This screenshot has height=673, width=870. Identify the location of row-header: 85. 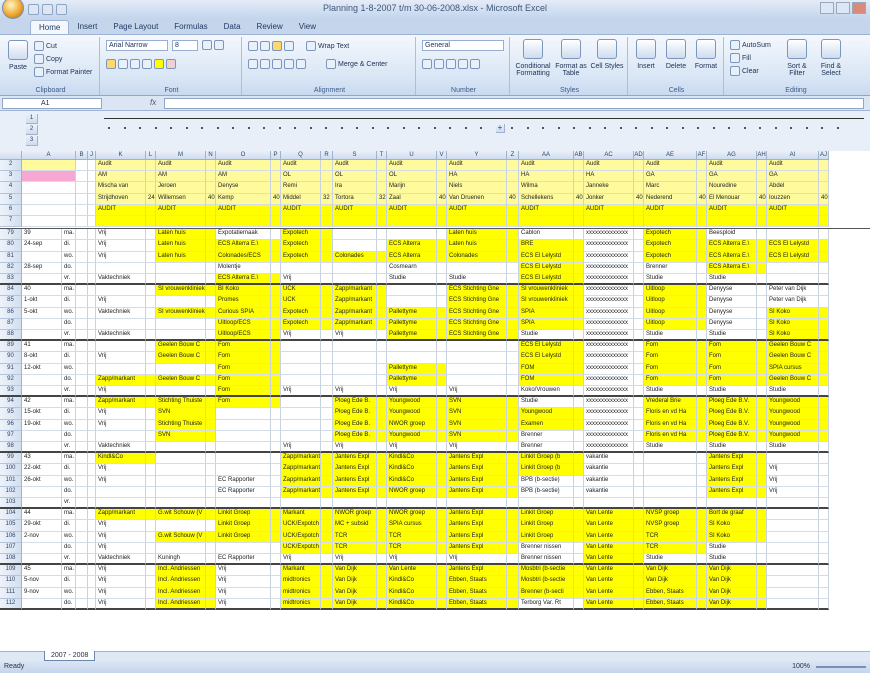
(11, 302).